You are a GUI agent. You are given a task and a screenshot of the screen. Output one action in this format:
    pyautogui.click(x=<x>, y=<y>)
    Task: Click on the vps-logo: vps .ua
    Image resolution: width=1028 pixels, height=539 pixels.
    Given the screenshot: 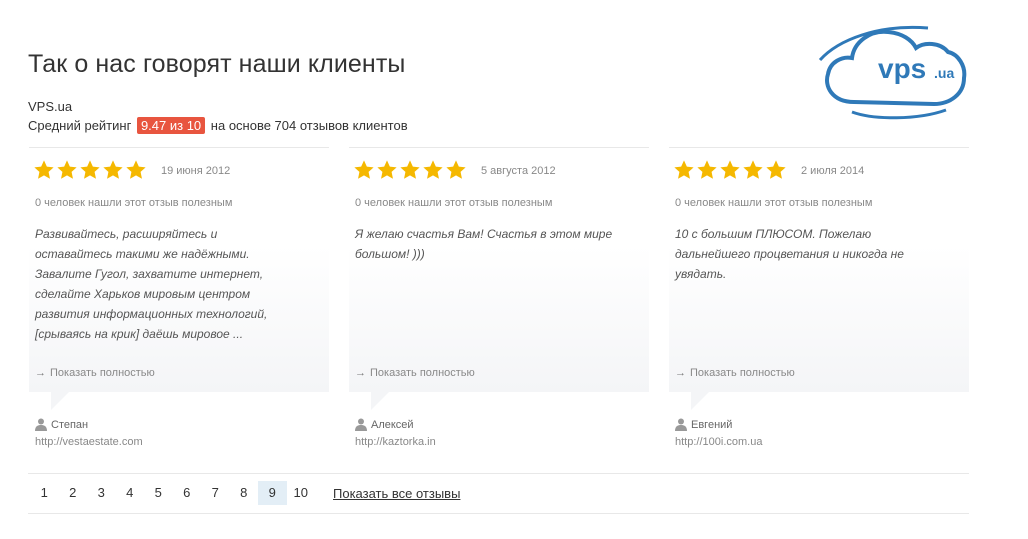 What is the action you would take?
    pyautogui.click(x=892, y=72)
    